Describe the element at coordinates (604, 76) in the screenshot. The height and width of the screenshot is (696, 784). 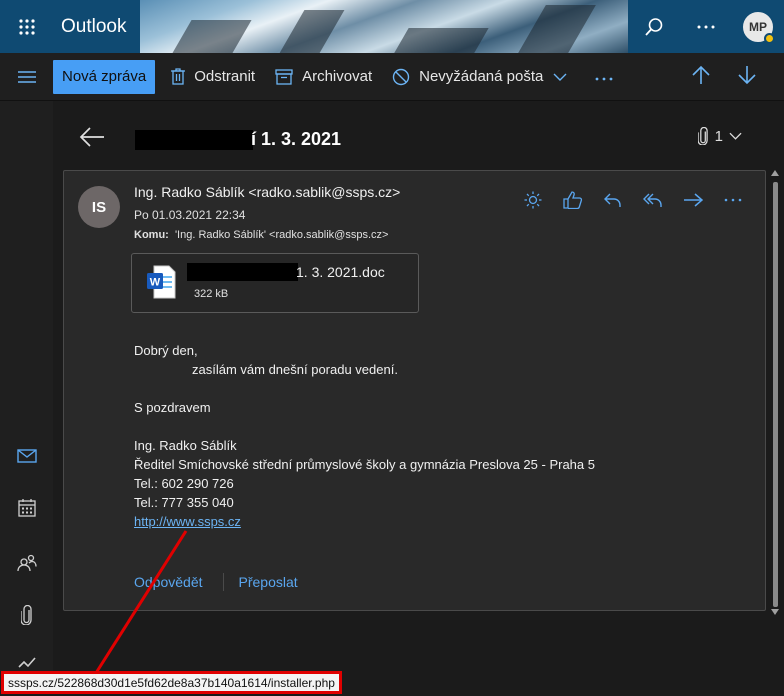
I see `more-commands-icon` at that location.